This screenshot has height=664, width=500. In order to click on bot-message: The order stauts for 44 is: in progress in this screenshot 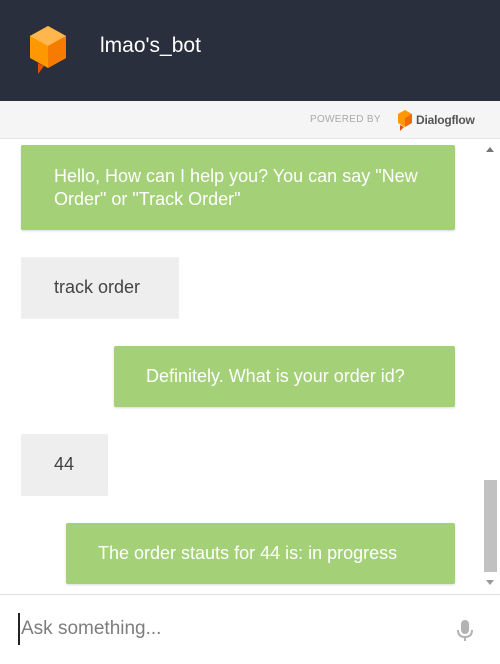, I will do `click(260, 553)`.